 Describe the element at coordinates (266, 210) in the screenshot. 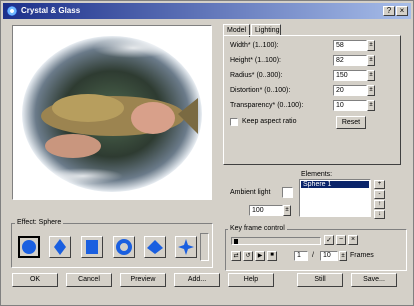

I see `ambient-field: 100` at that location.